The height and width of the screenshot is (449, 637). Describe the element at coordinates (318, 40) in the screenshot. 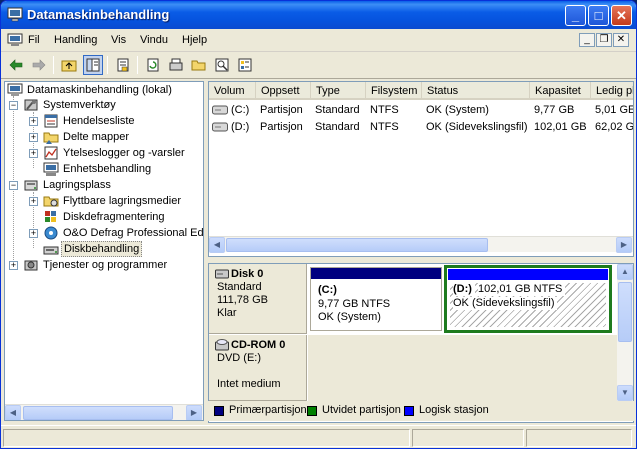

I see `menu-bar: Fil Handling Vis Vindu Hjelp _ ❐ ✕` at that location.